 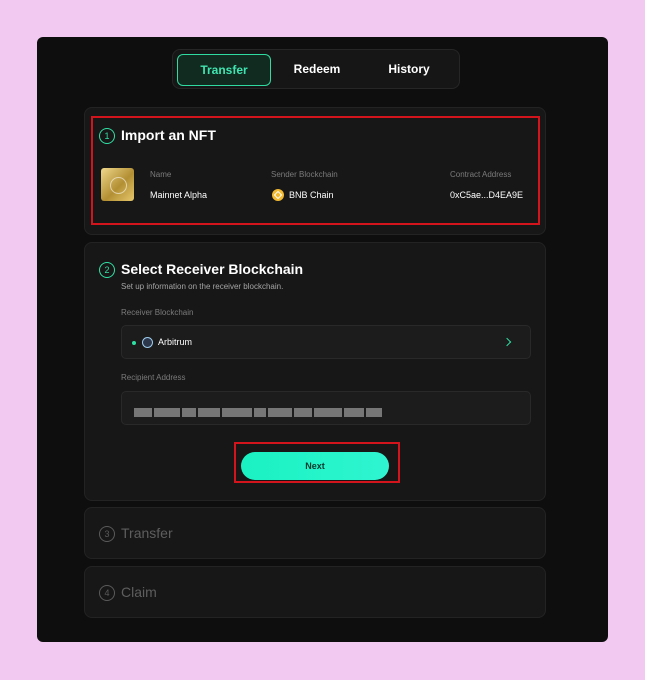 I want to click on step-2-number: 2, so click(x=107, y=270).